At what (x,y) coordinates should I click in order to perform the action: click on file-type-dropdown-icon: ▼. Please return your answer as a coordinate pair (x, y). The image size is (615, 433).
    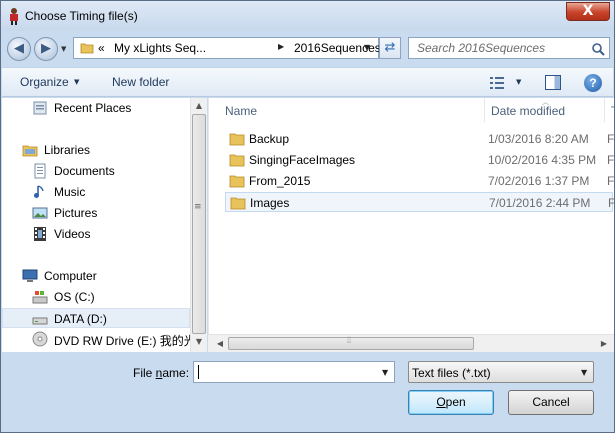
    Looking at the image, I should click on (584, 372).